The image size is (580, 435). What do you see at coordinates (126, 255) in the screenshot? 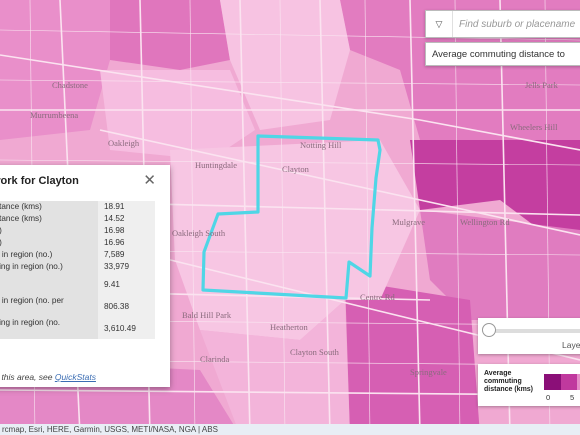
I see `row-value: 7,589` at bounding box center [126, 255].